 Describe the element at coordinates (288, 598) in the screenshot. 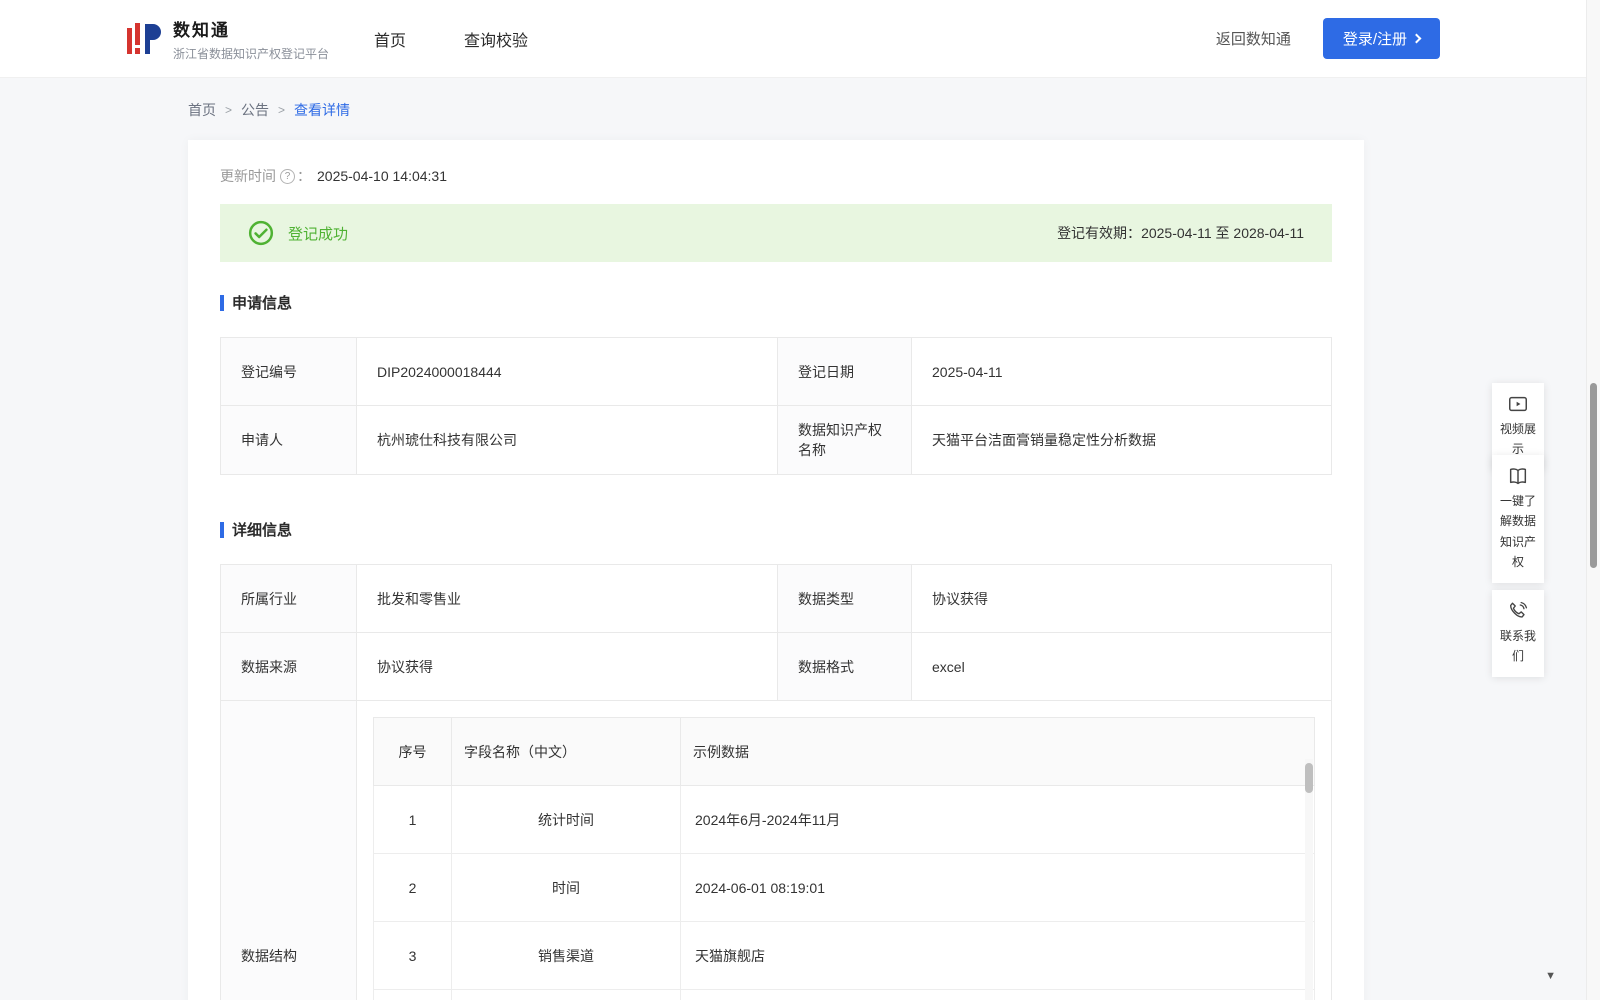

I see `field-label: 所属行业` at that location.